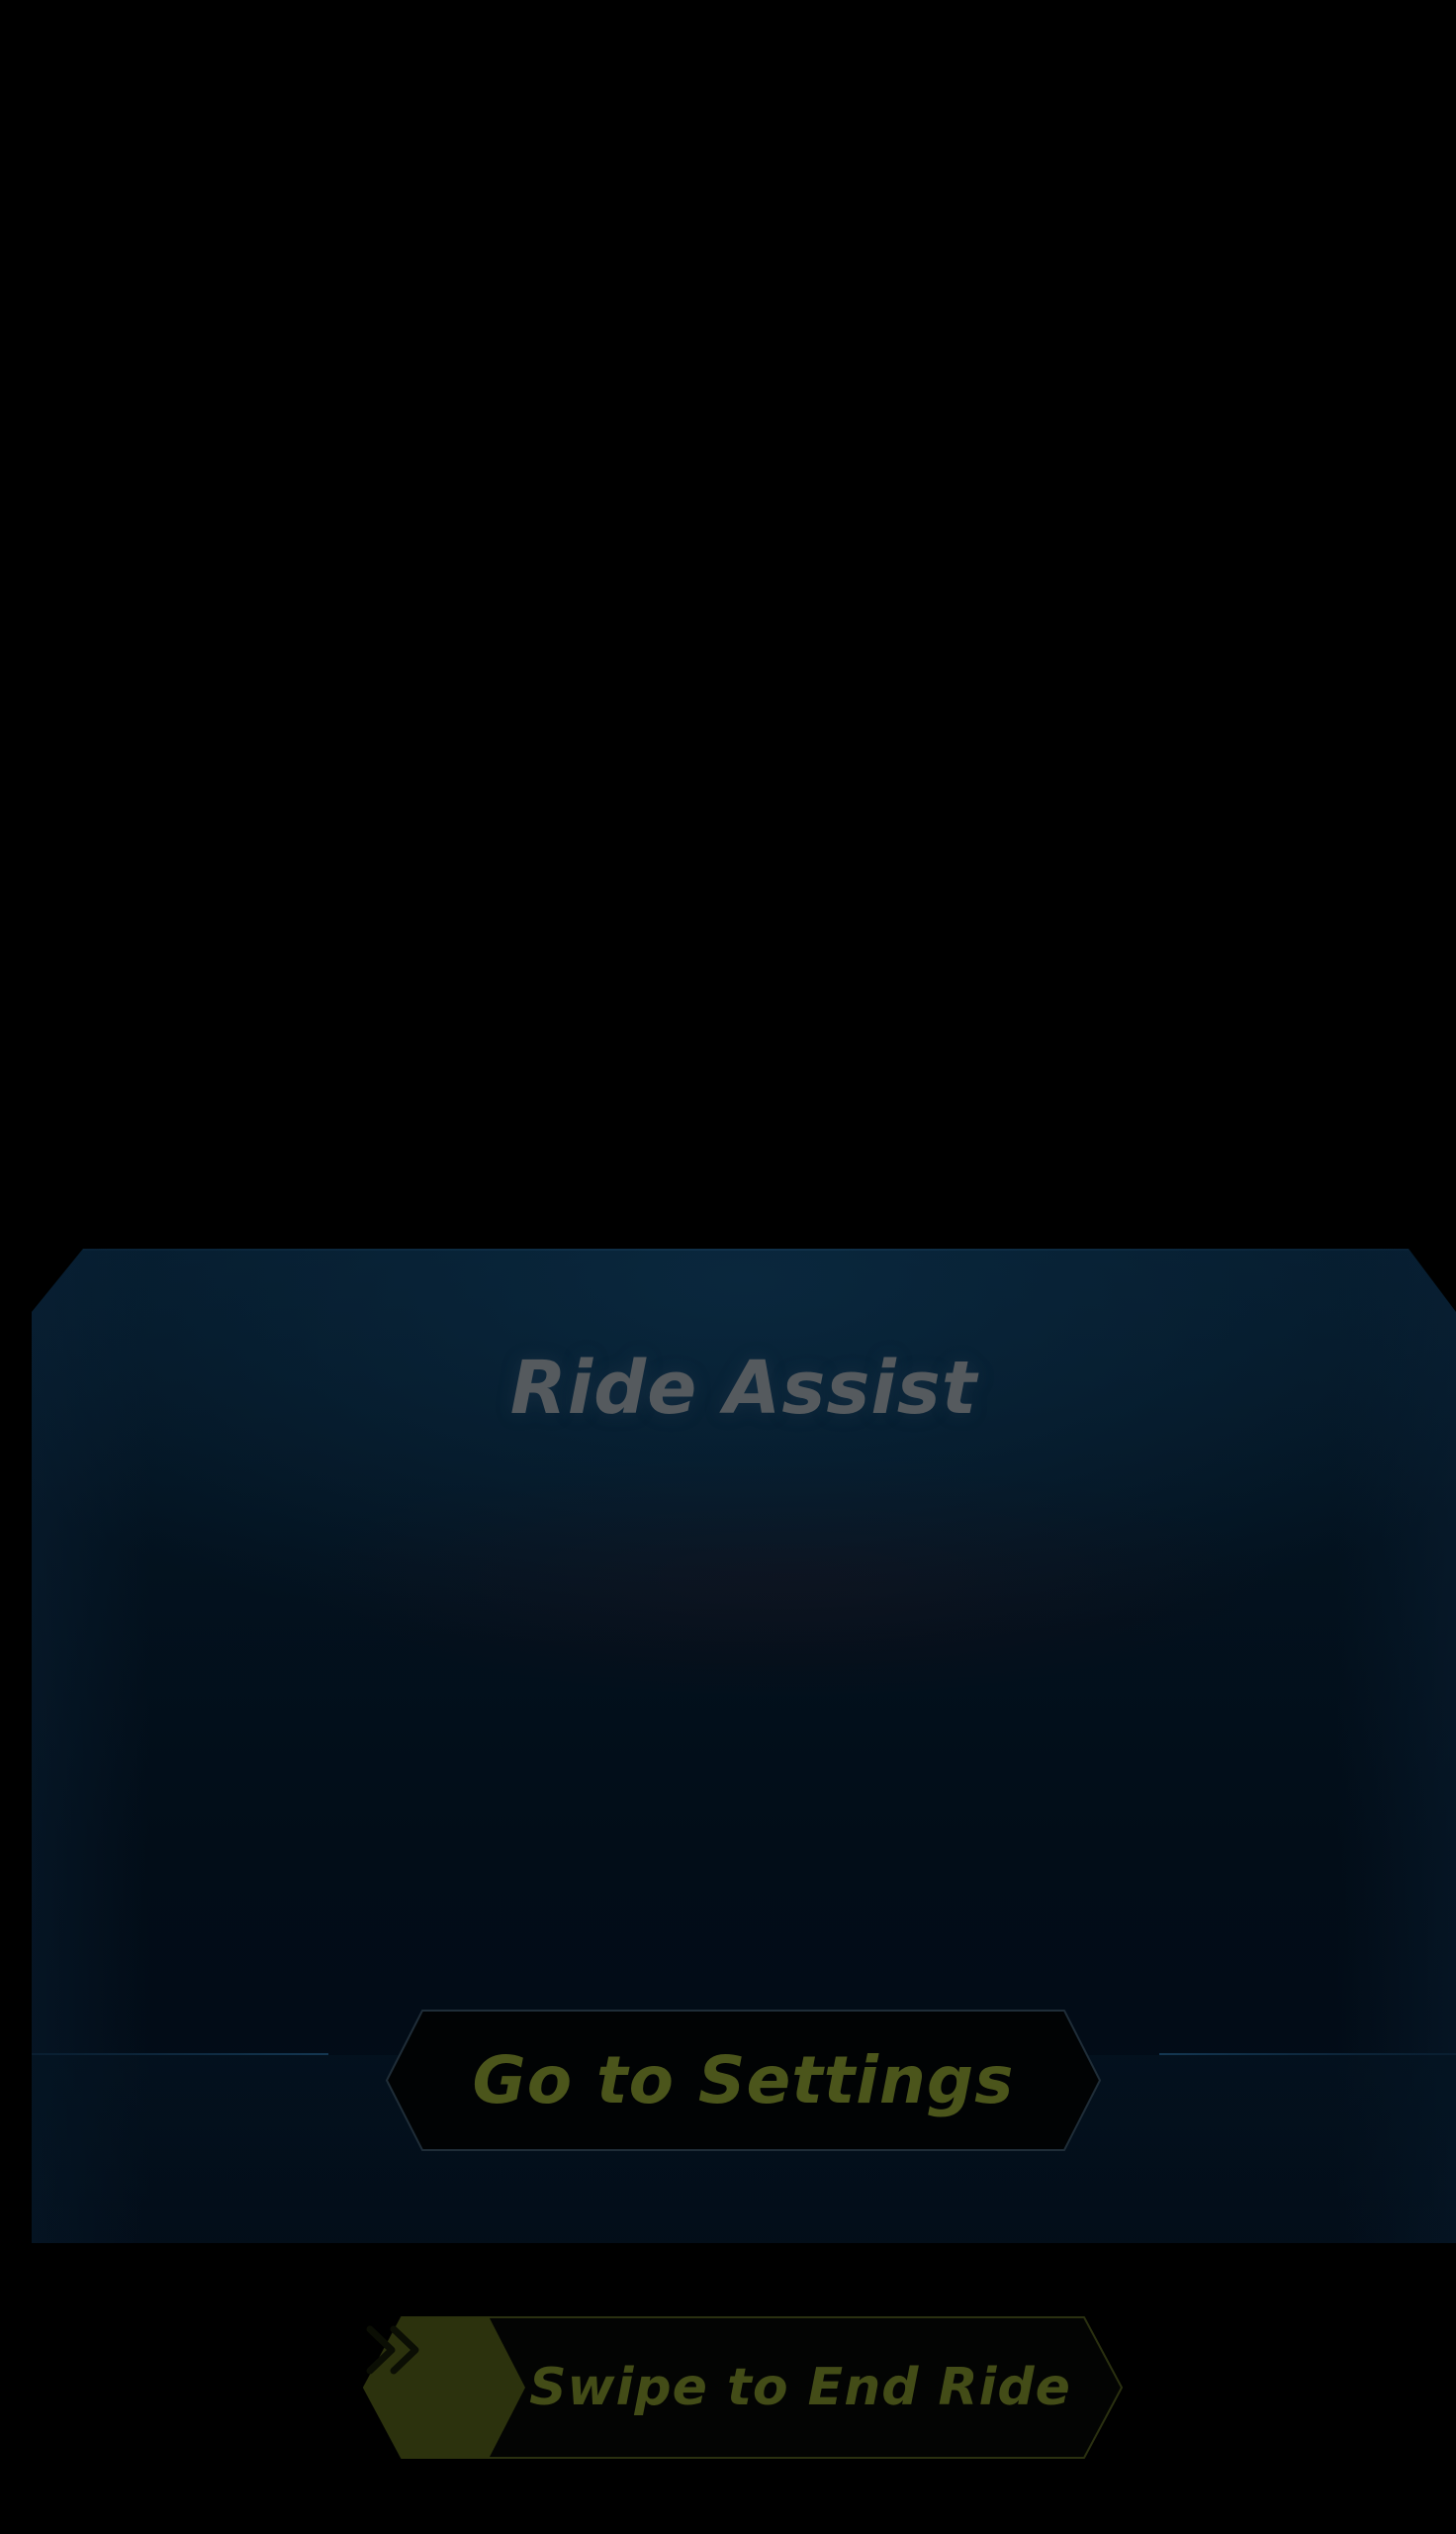 The height and width of the screenshot is (2534, 1456). Describe the element at coordinates (444, 2388) in the screenshot. I see `slider-handle` at that location.